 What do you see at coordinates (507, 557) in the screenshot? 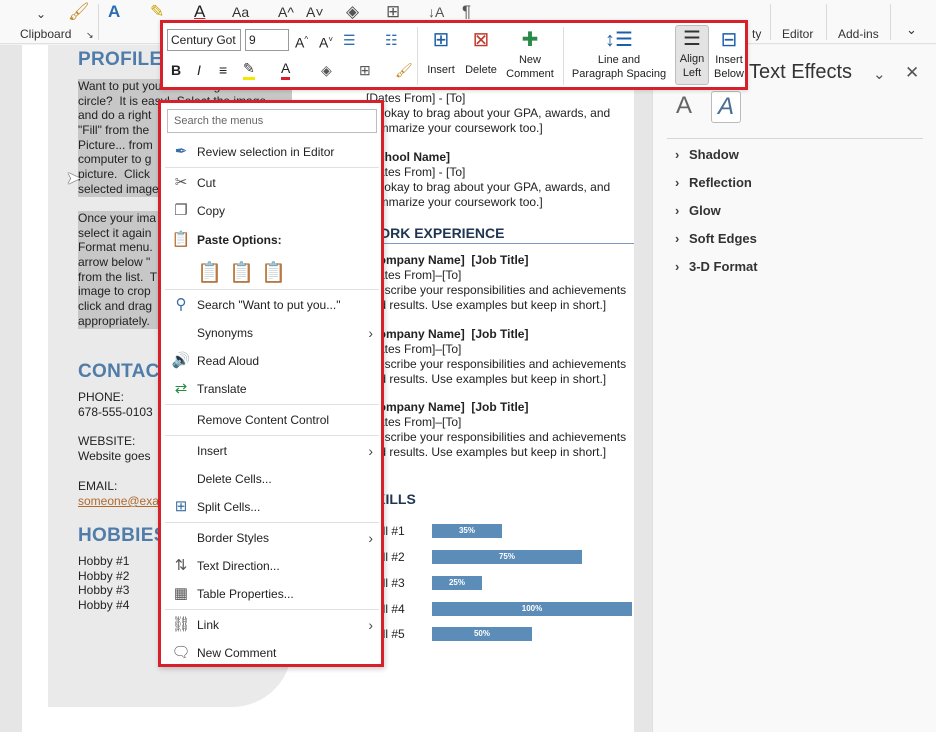
I see `skill-bar: 75%` at bounding box center [507, 557].